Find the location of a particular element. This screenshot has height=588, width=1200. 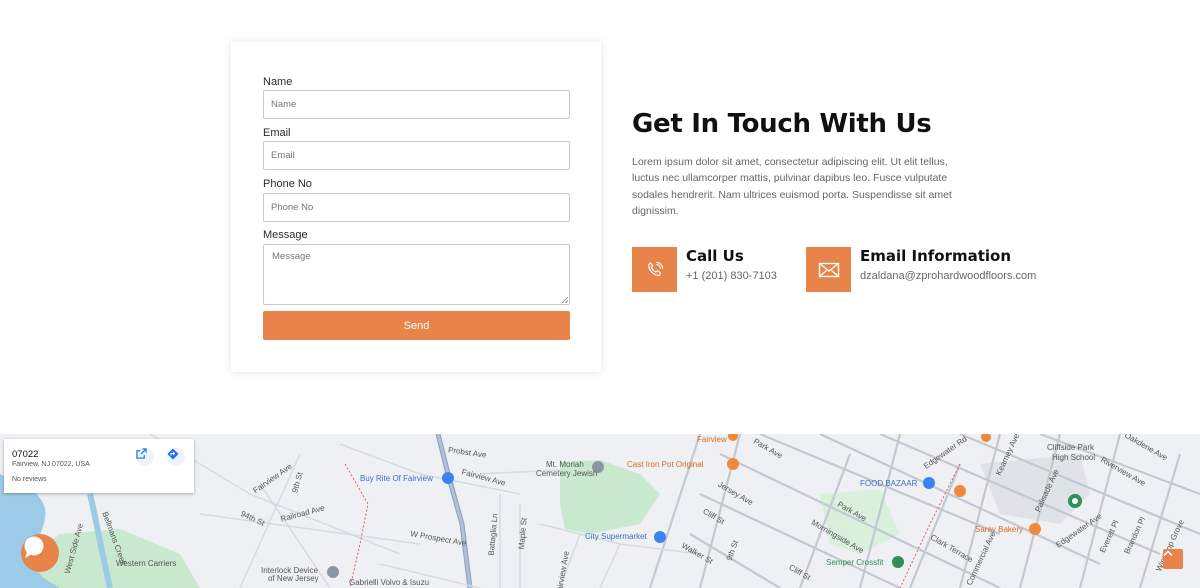

map-label-buy-rite: Buy Rite Of Fairview is located at coordinates (396, 478).